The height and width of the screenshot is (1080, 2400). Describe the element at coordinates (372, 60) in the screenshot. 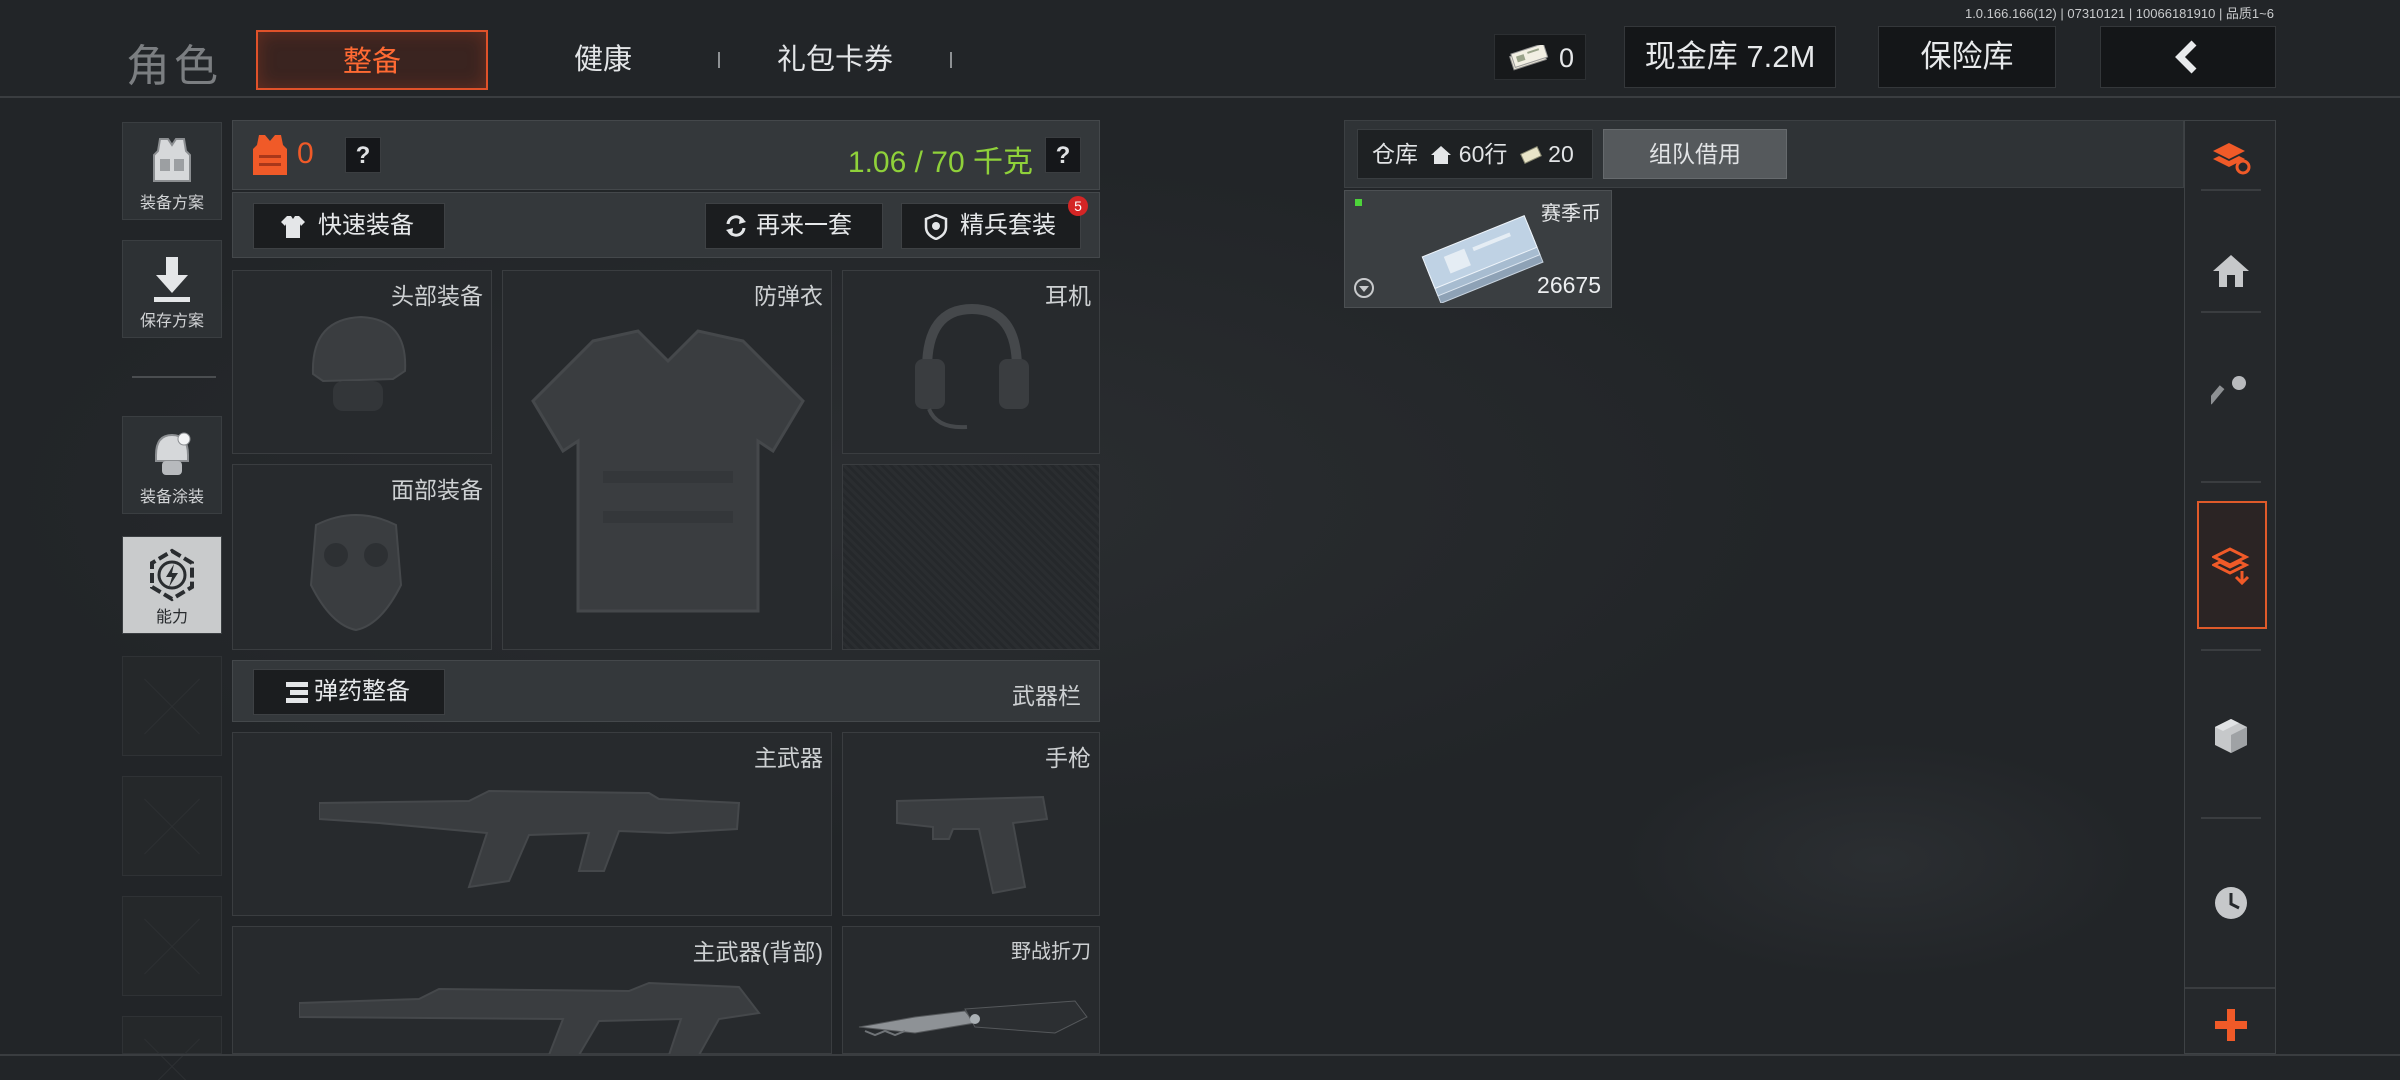

I see `tab-equip: 整备` at that location.